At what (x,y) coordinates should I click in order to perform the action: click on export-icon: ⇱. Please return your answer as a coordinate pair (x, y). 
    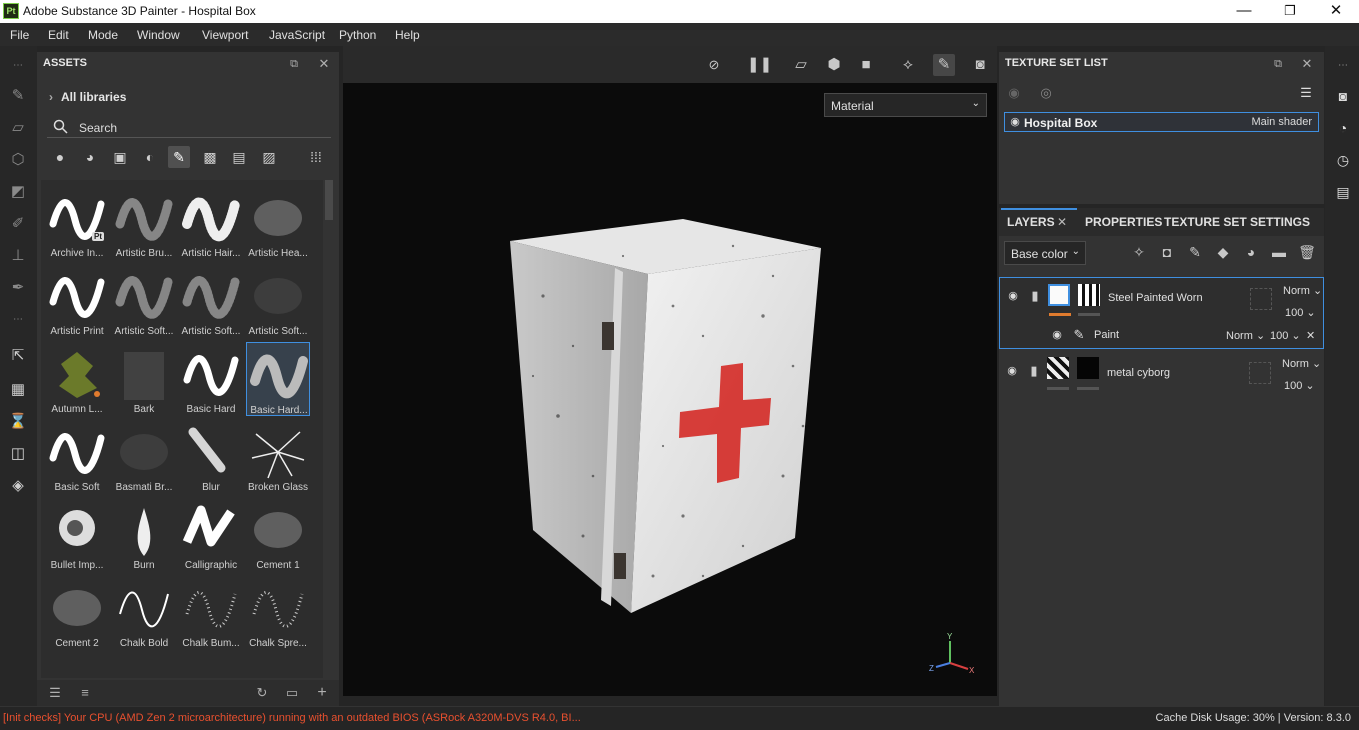
    Looking at the image, I should click on (18, 356).